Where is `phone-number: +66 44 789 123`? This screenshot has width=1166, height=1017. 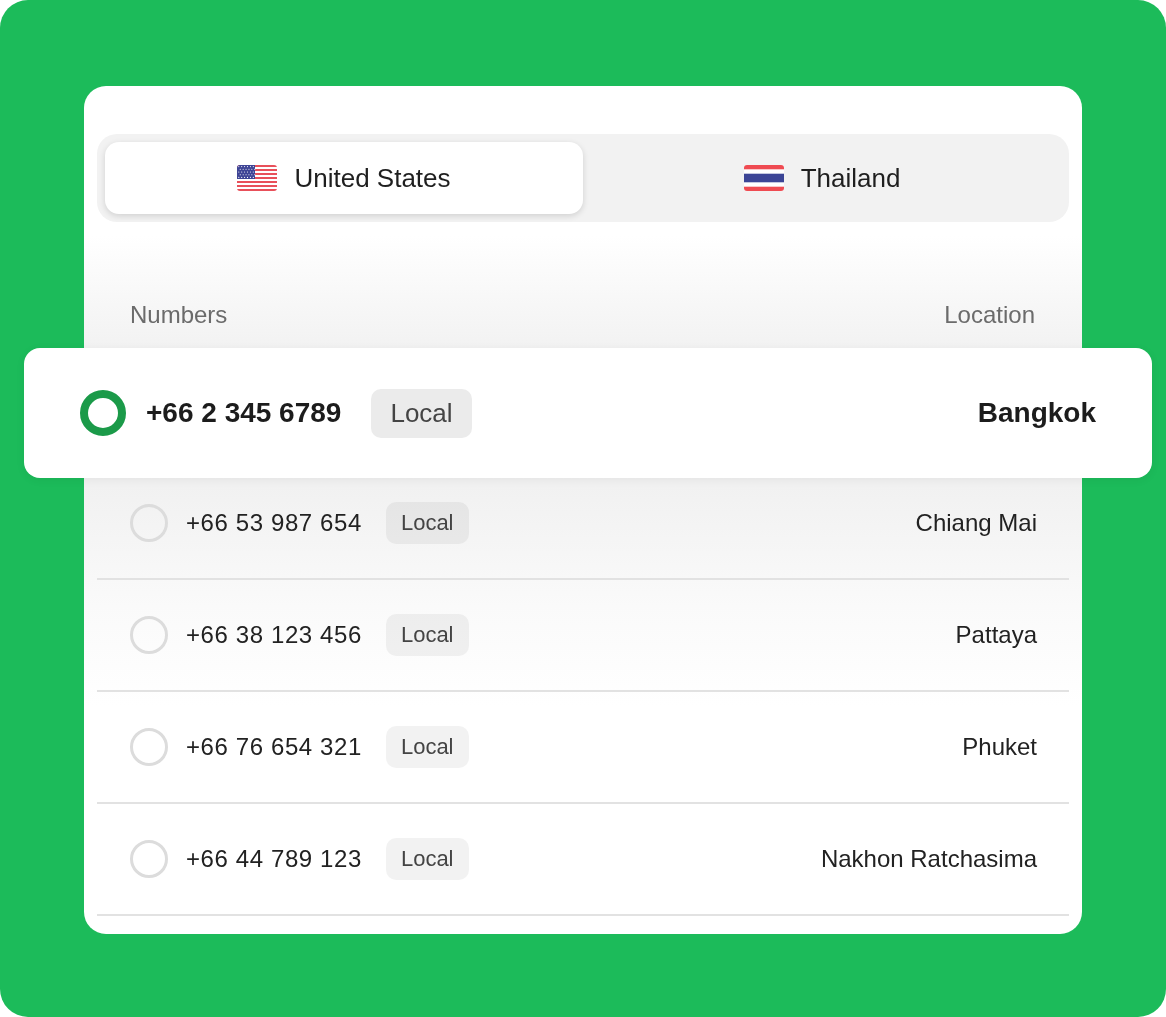 phone-number: +66 44 789 123 is located at coordinates (274, 859).